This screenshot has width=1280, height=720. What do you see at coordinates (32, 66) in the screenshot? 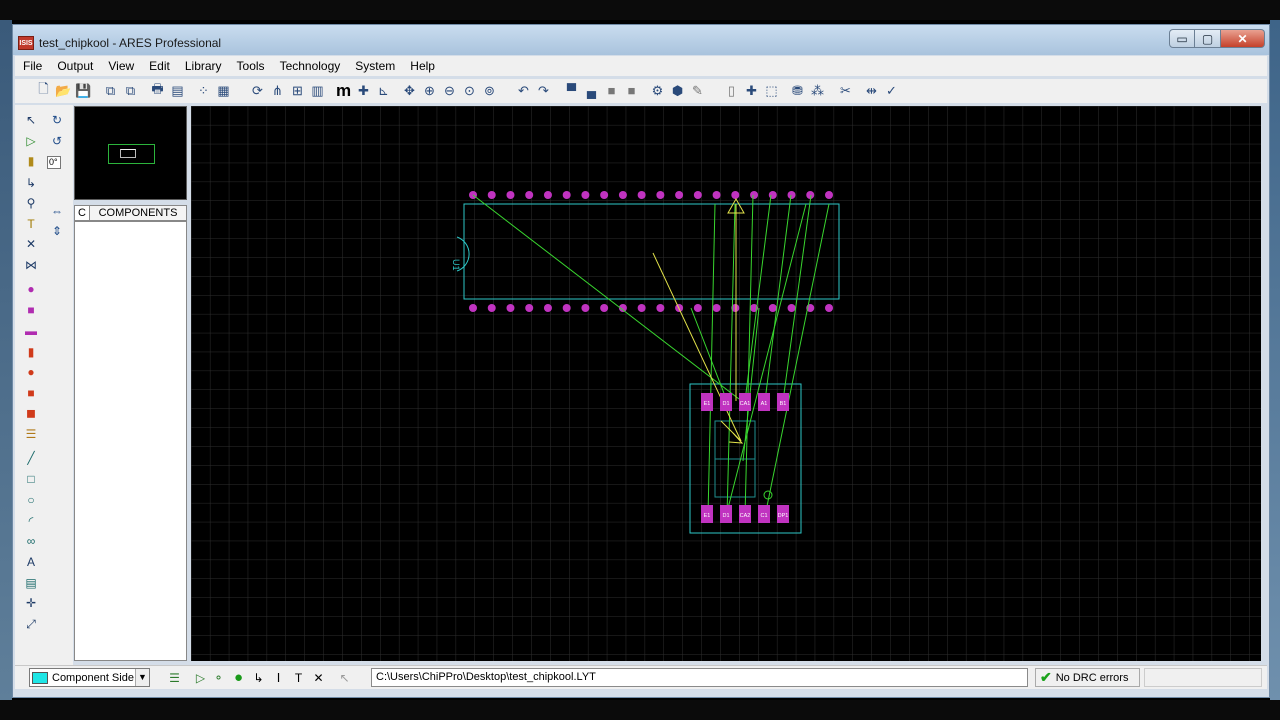
I see `menu-file: File` at bounding box center [32, 66].